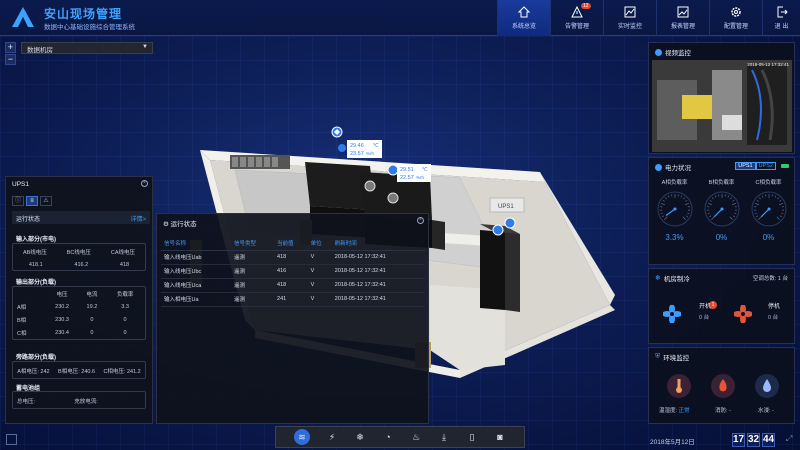 This screenshot has height=450, width=800. What do you see at coordinates (721, 183) in the screenshot?
I see `gauge-label: B相负载率` at bounding box center [721, 183].